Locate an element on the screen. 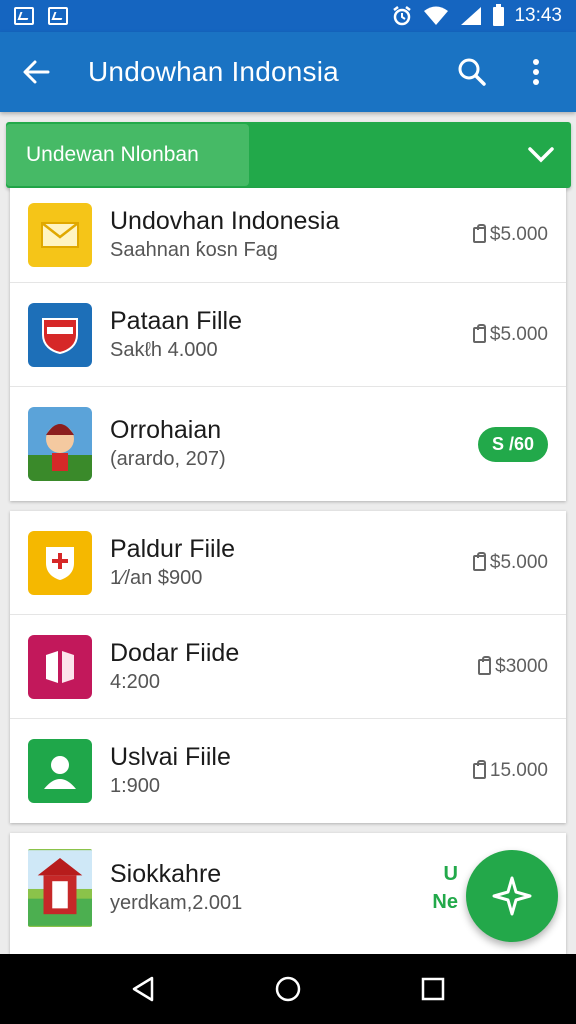 The image size is (576, 1024). nav-back-button is located at coordinates (143, 989).